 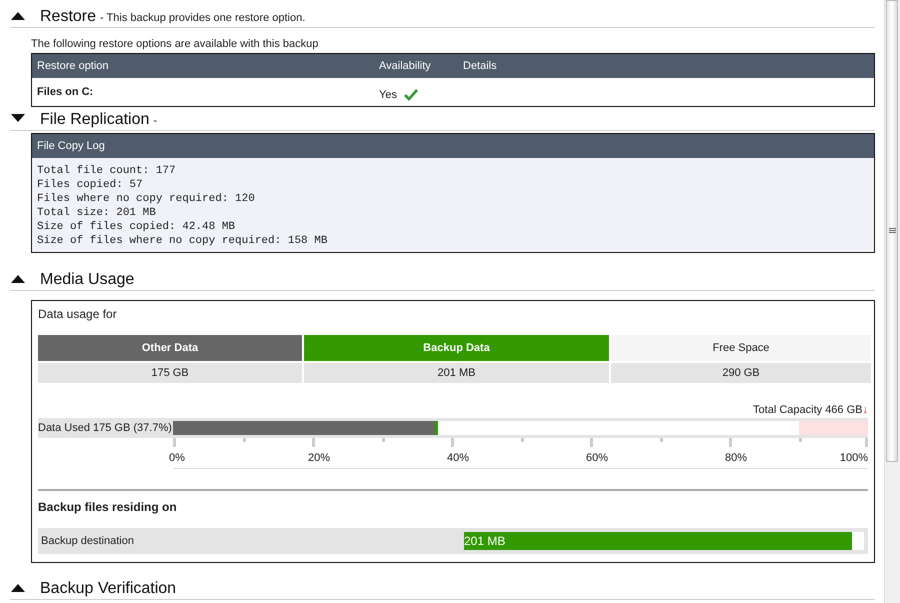 I want to click on down-arrow-icon: ↓, so click(x=865, y=410).